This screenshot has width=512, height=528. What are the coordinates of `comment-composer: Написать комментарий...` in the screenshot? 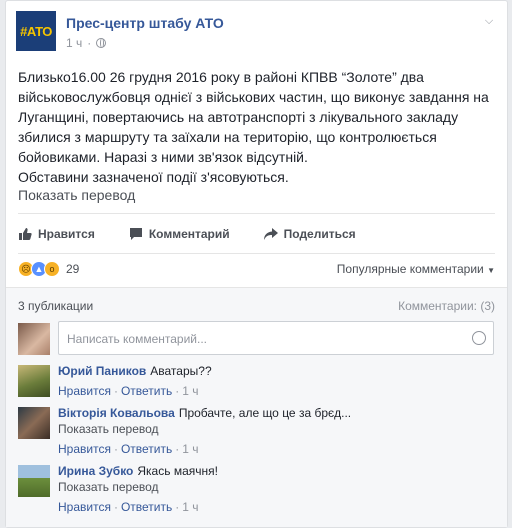 It's located at (257, 338).